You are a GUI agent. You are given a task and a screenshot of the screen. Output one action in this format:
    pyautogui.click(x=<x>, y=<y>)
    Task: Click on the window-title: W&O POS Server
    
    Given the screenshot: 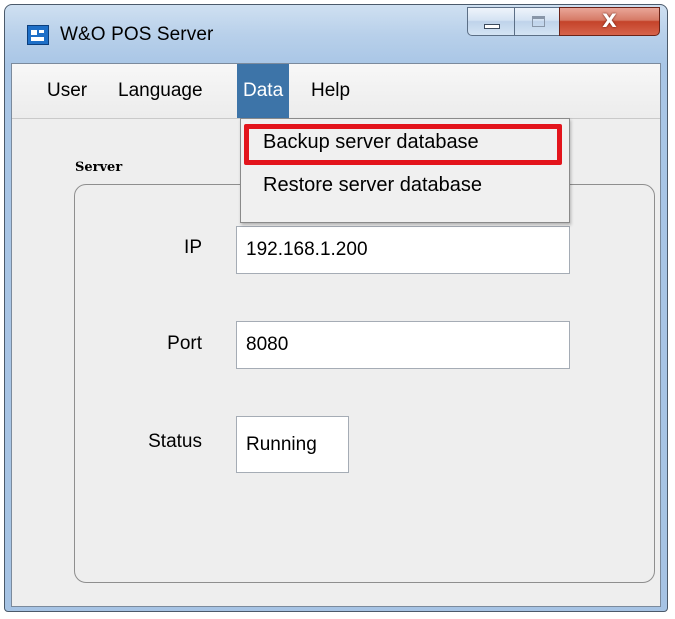 What is the action you would take?
    pyautogui.click(x=137, y=34)
    